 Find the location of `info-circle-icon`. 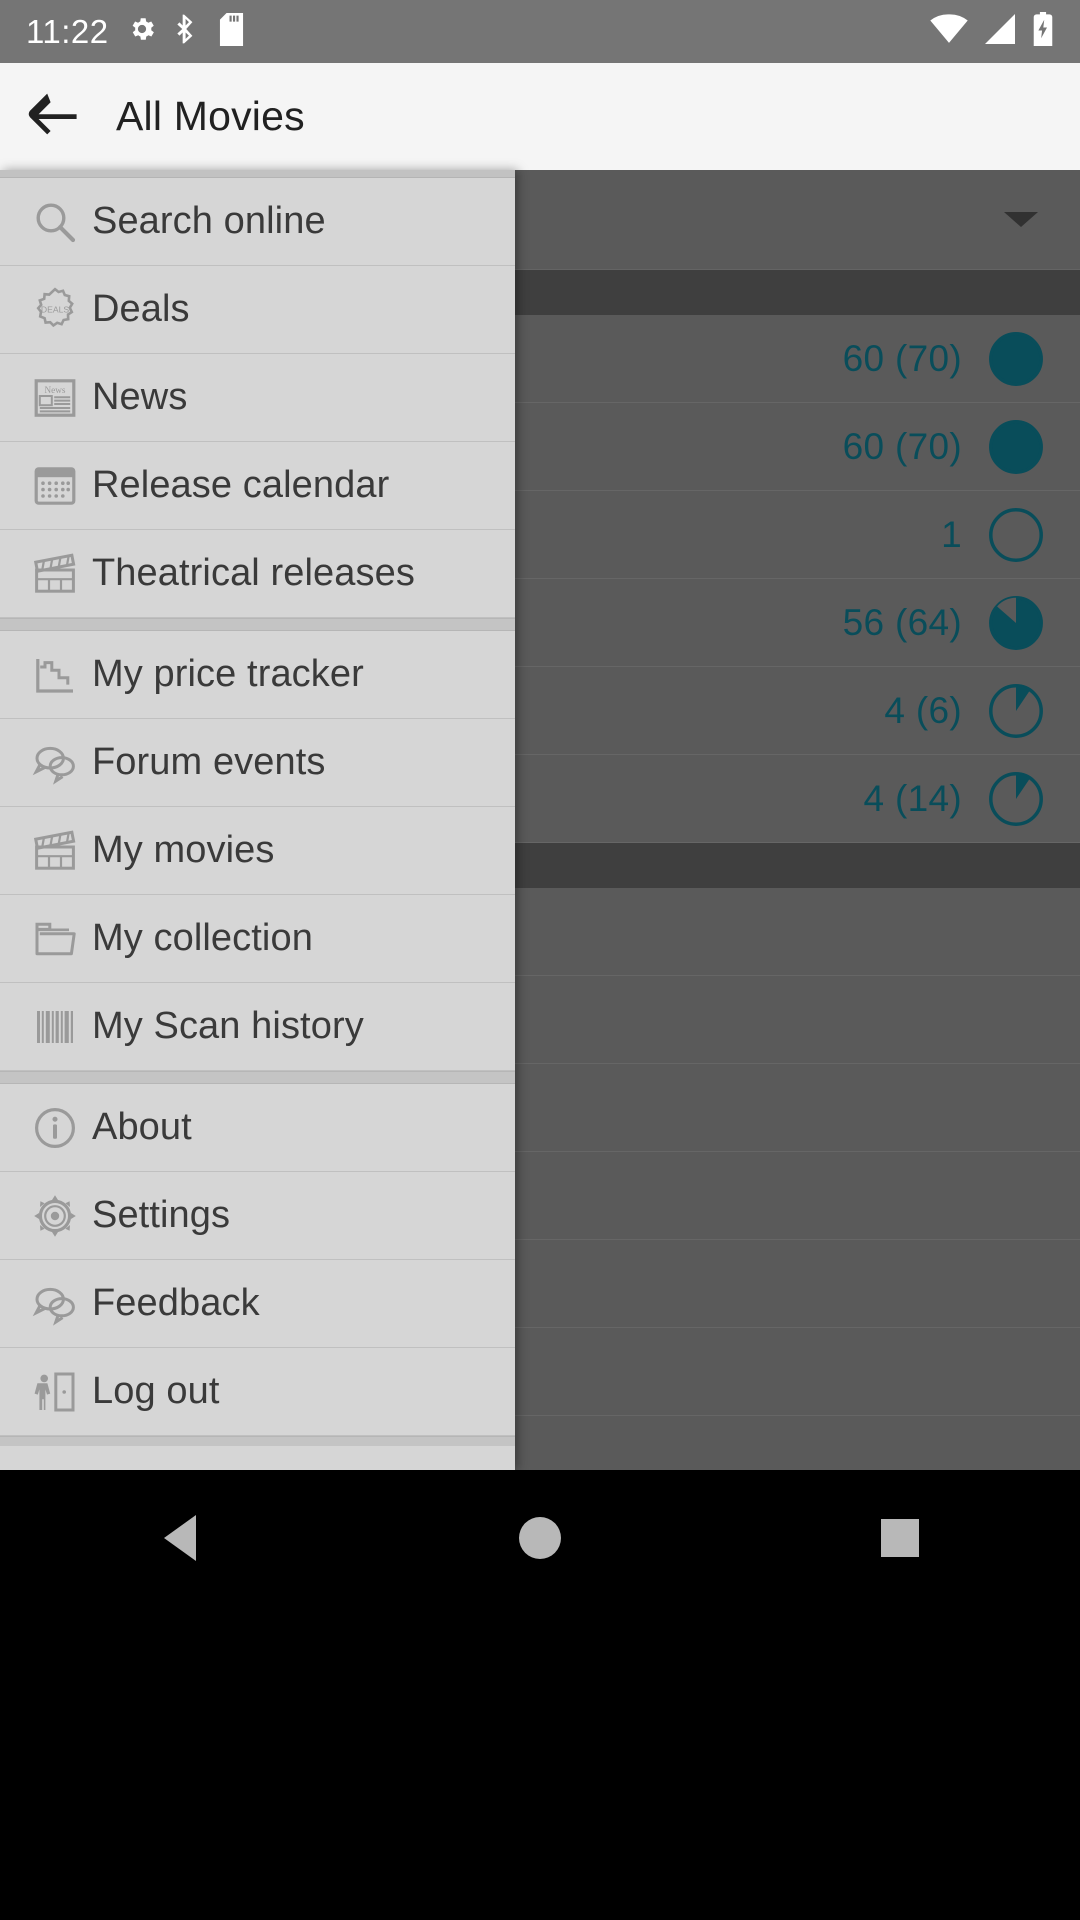

info-circle-icon is located at coordinates (55, 1128).